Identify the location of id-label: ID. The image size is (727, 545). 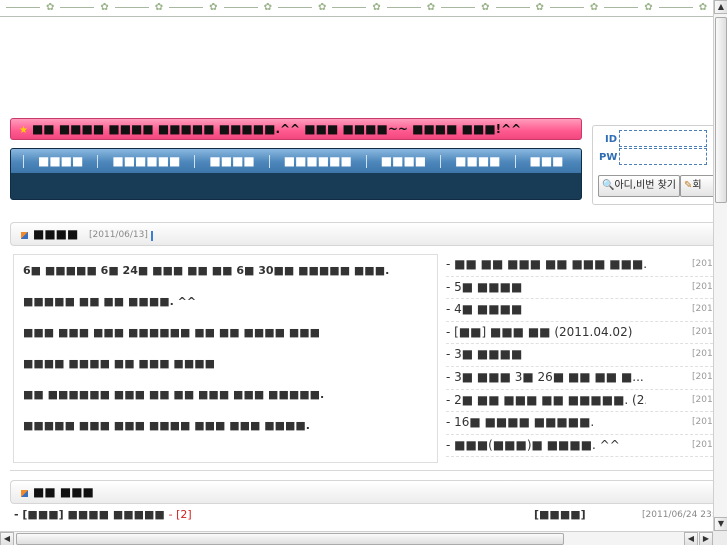
(610, 139).